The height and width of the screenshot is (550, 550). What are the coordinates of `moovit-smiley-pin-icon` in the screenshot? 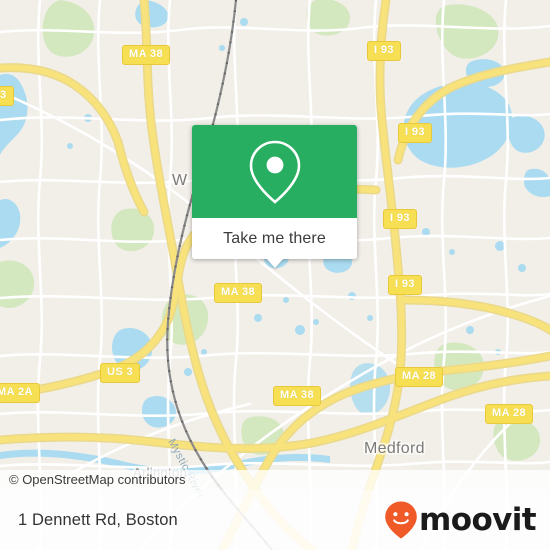 It's located at (401, 520).